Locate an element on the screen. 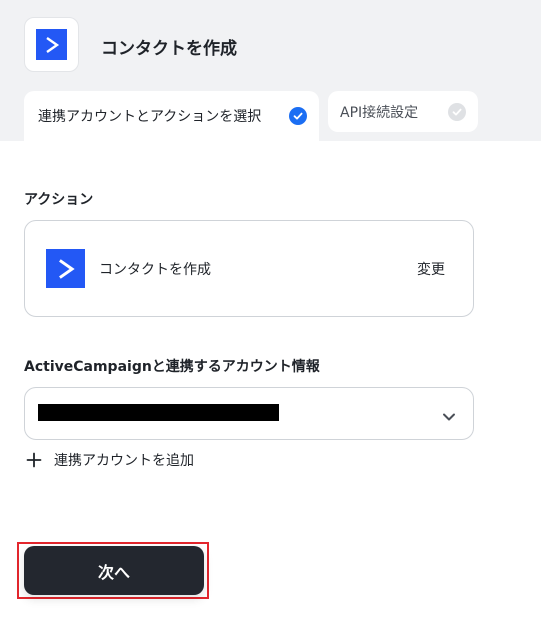  tab-select-account-action: 連携アカウントとアクションを選択 is located at coordinates (171, 116).